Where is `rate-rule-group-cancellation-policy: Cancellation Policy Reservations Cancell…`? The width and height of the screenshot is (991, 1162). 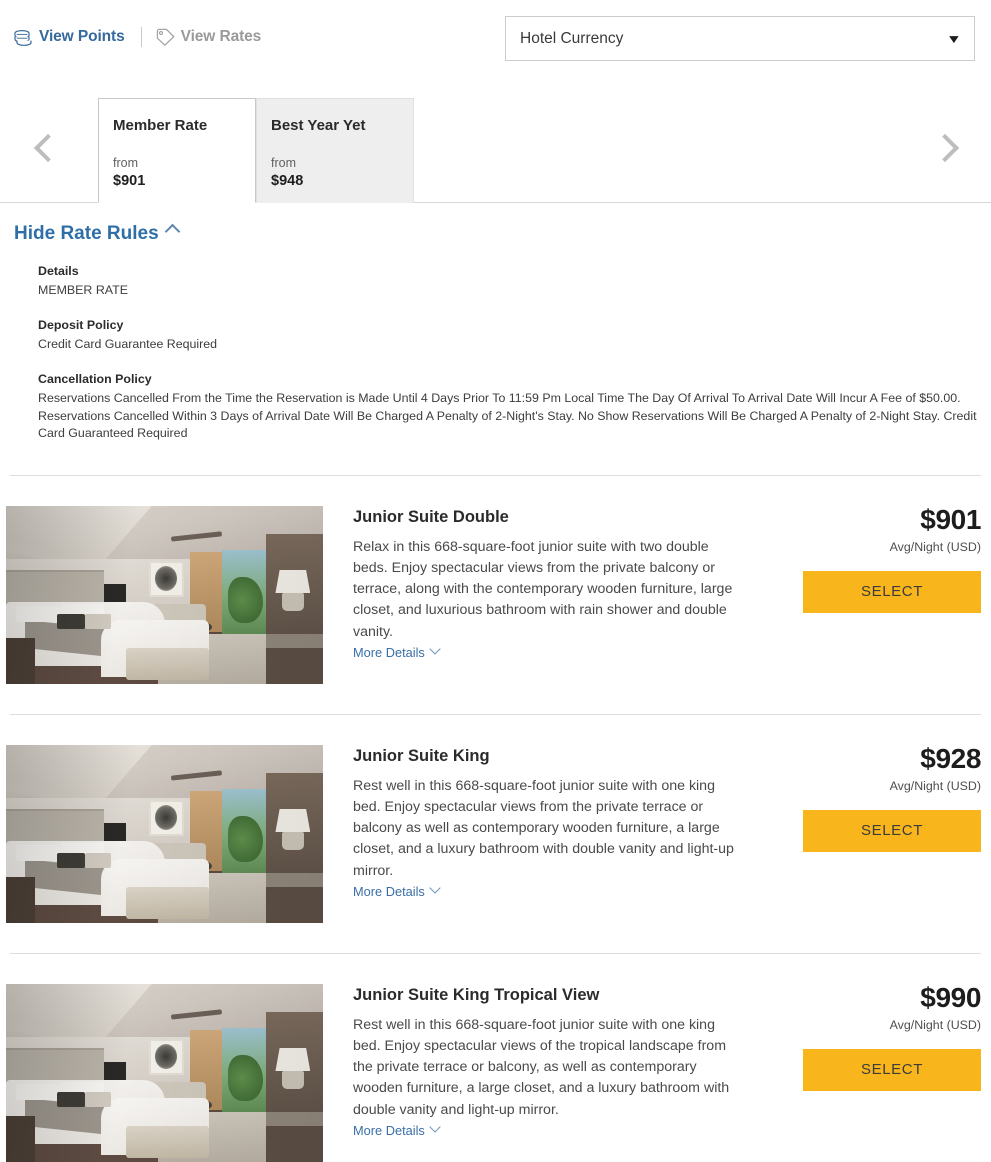 rate-rule-group-cancellation-policy: Cancellation Policy Reservations Cancell… is located at coordinates (507, 406).